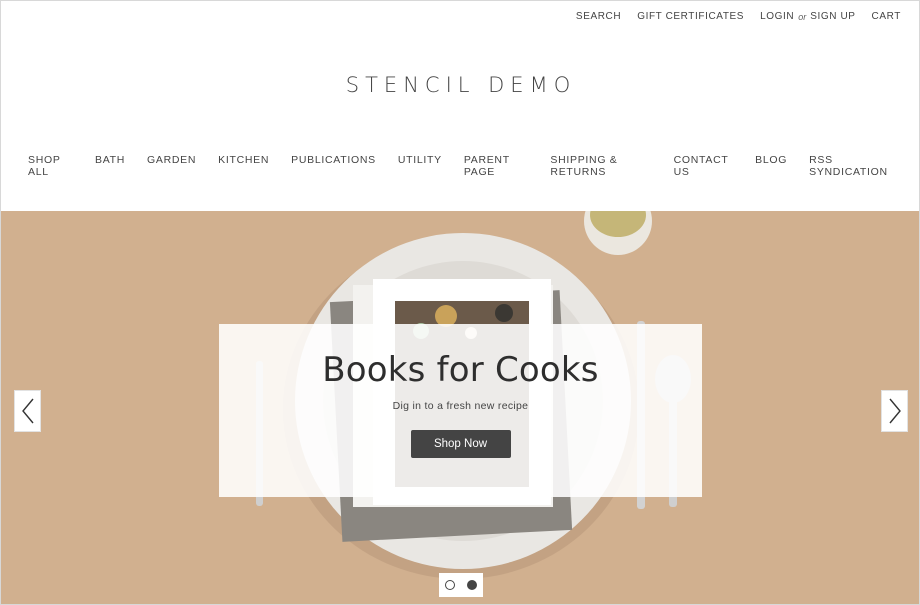 Image resolution: width=920 pixels, height=605 pixels. I want to click on carousel-dots, so click(461, 585).